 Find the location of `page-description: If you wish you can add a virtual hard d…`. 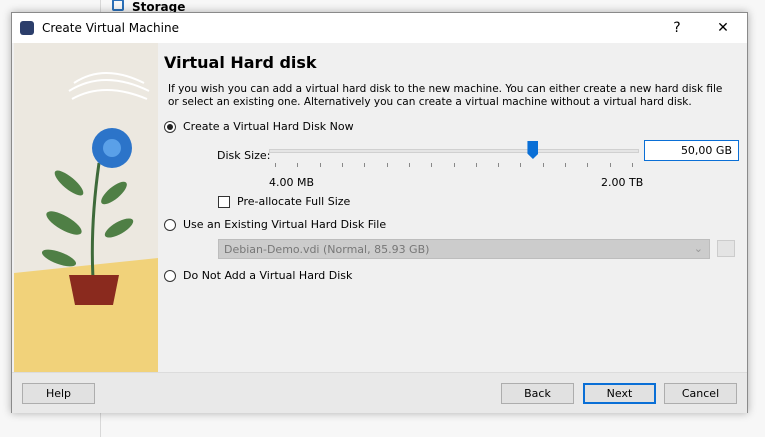

page-description: If you wish you can add a virtual hard d… is located at coordinates (445, 95).